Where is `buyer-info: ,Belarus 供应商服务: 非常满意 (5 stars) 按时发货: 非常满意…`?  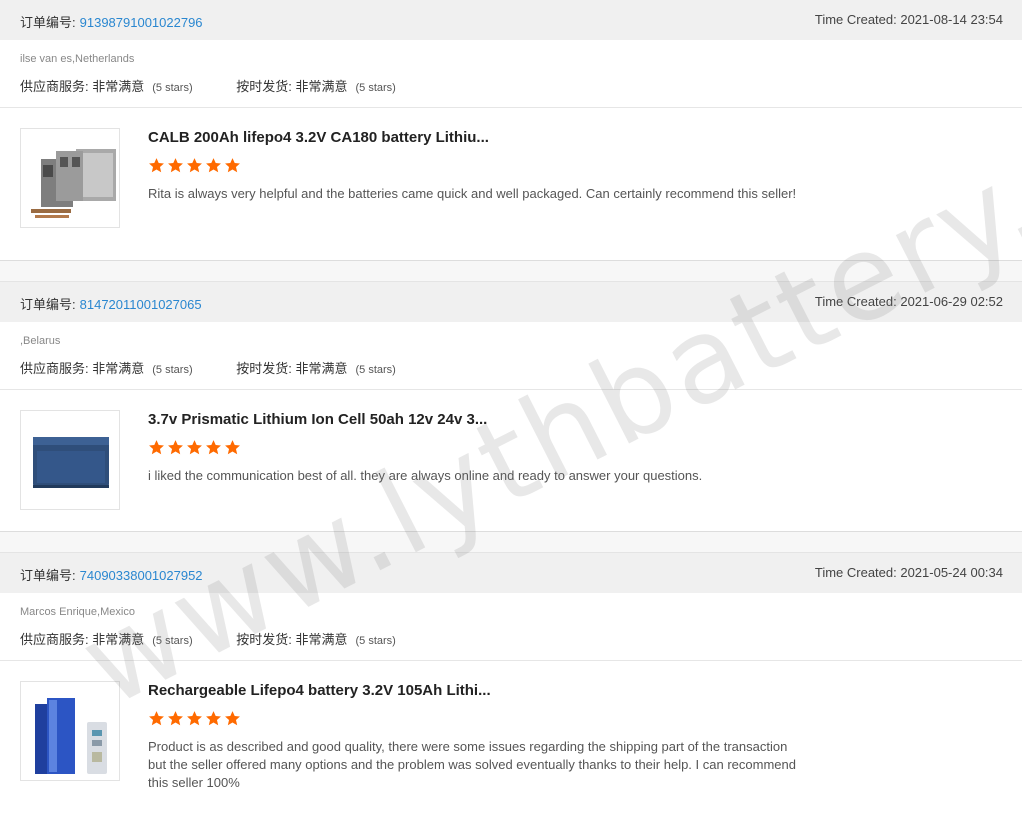 buyer-info: ,Belarus 供应商服务: 非常满意 (5 stars) 按时发货: 非常满意… is located at coordinates (511, 356).